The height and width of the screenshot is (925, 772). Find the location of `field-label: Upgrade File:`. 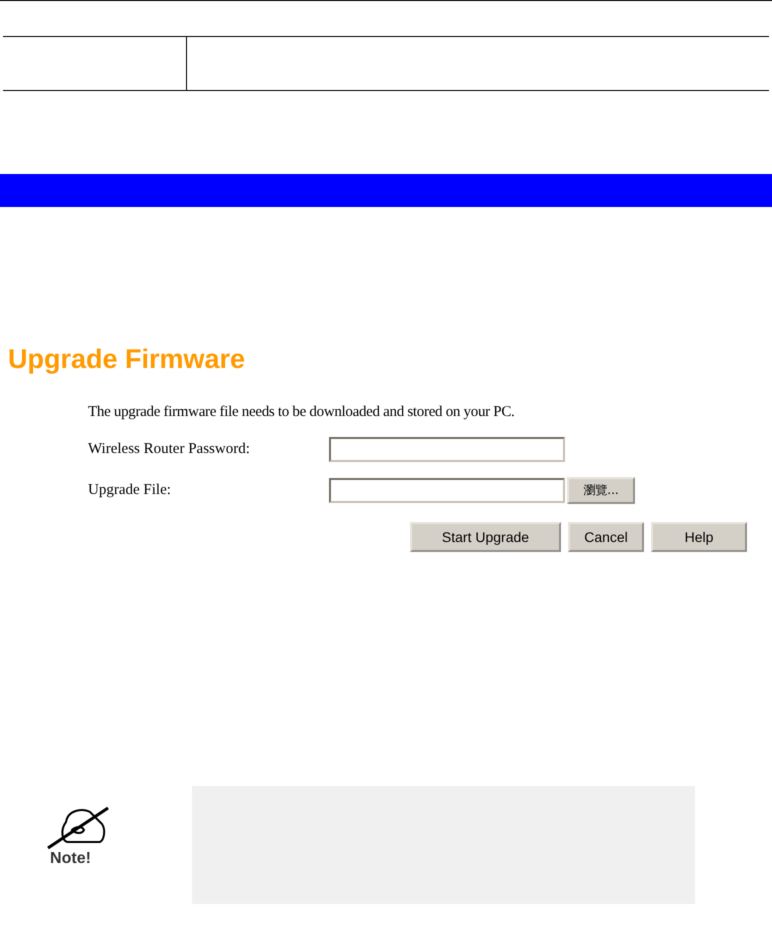

field-label: Upgrade File: is located at coordinates (130, 490).